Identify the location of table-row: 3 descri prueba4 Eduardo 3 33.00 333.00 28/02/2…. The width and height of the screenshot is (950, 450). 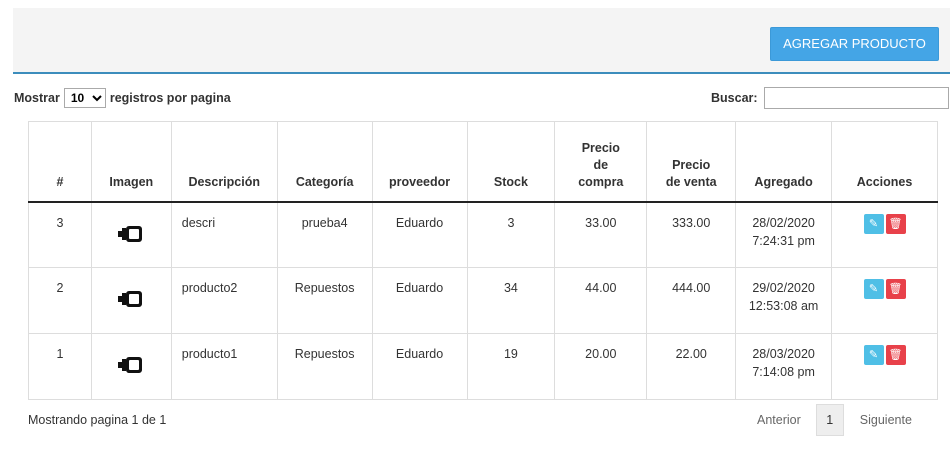
(483, 234).